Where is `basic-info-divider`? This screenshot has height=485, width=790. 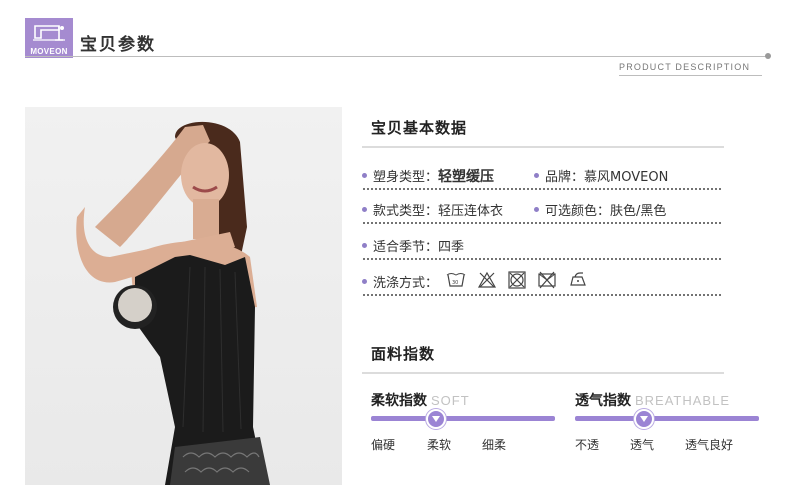 basic-info-divider is located at coordinates (543, 147).